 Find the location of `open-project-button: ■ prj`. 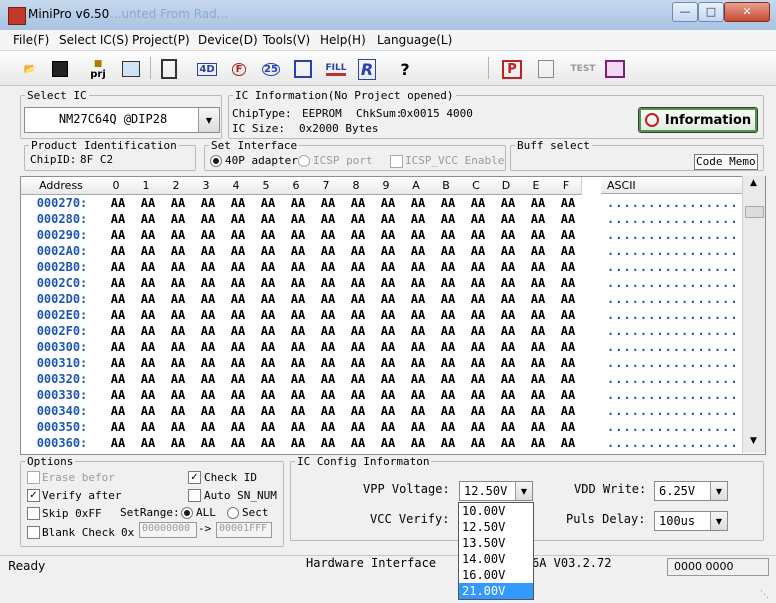

open-project-button: ■ prj is located at coordinates (98, 69).